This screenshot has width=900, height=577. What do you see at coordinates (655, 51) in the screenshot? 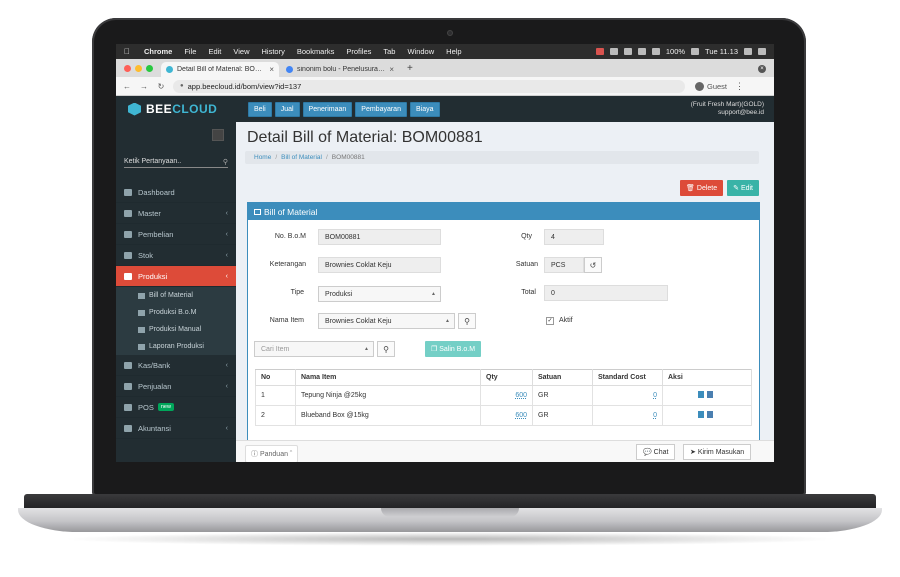
I see `volume-icon` at bounding box center [655, 51].